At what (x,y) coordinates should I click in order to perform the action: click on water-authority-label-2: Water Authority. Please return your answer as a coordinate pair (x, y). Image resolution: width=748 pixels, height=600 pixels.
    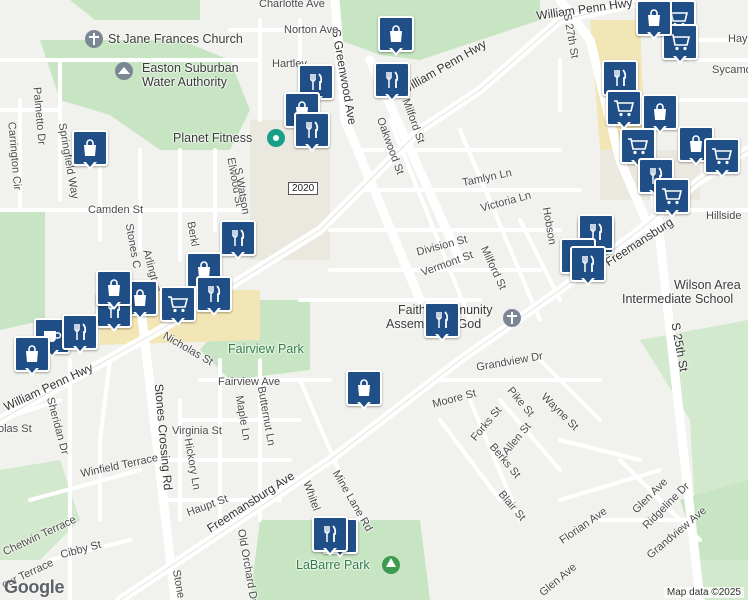
    Looking at the image, I should click on (184, 82).